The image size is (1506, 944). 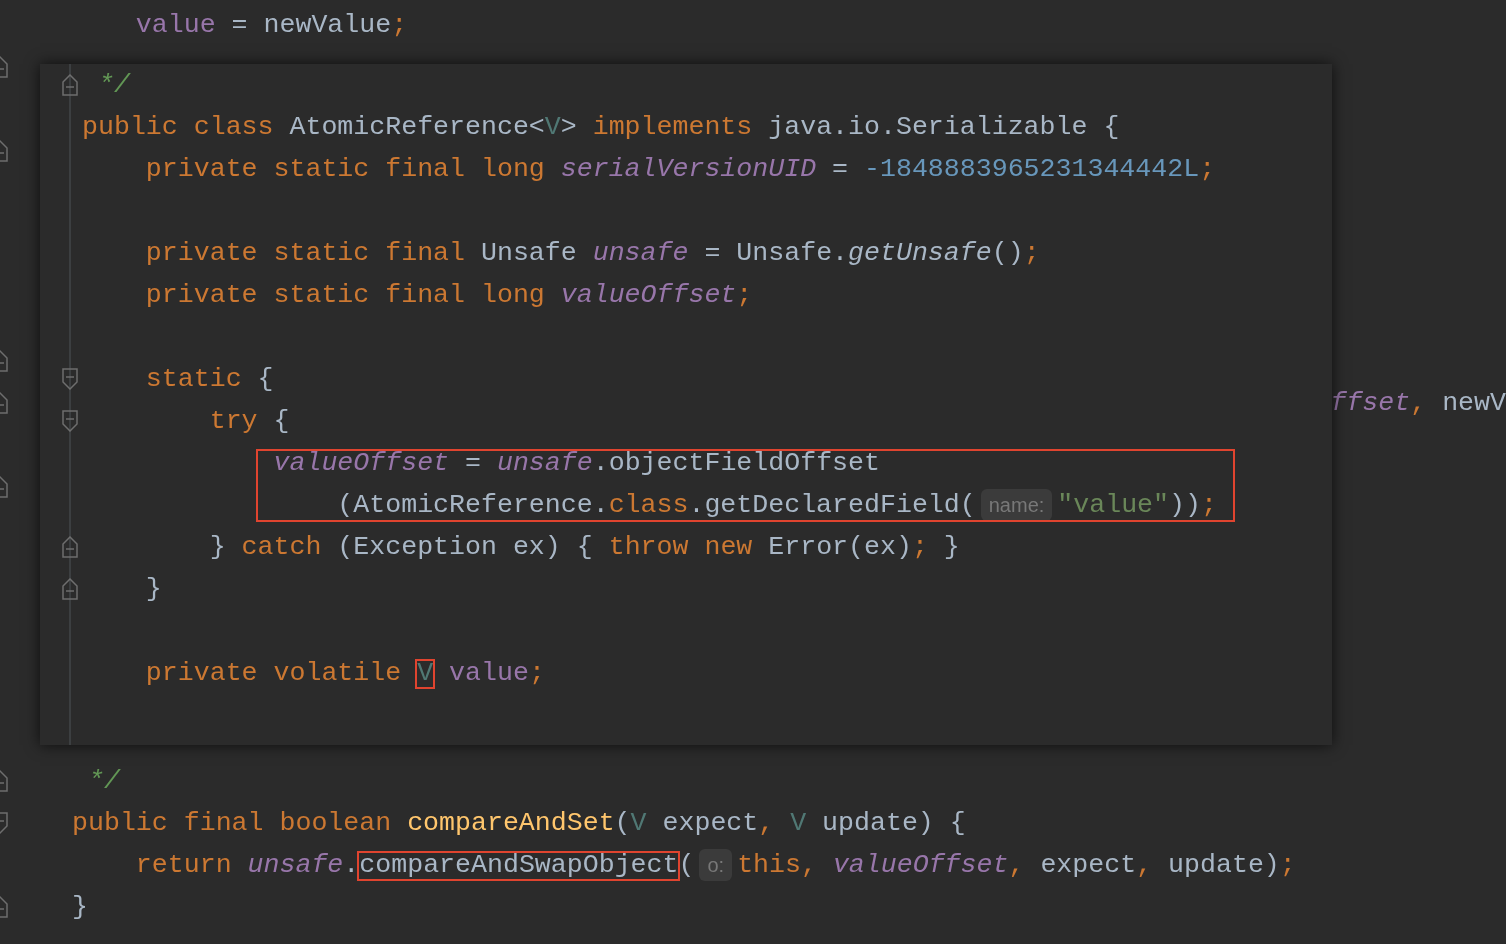 What do you see at coordinates (448, 295) in the screenshot?
I see `code-text: private static final long valueOffset;` at bounding box center [448, 295].